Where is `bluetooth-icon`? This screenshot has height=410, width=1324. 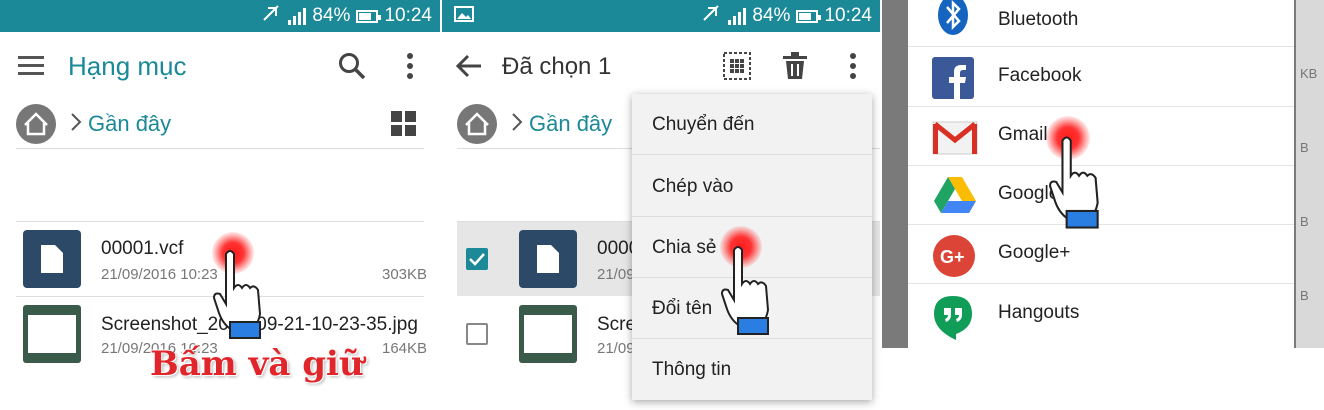 bluetooth-icon is located at coordinates (953, 18).